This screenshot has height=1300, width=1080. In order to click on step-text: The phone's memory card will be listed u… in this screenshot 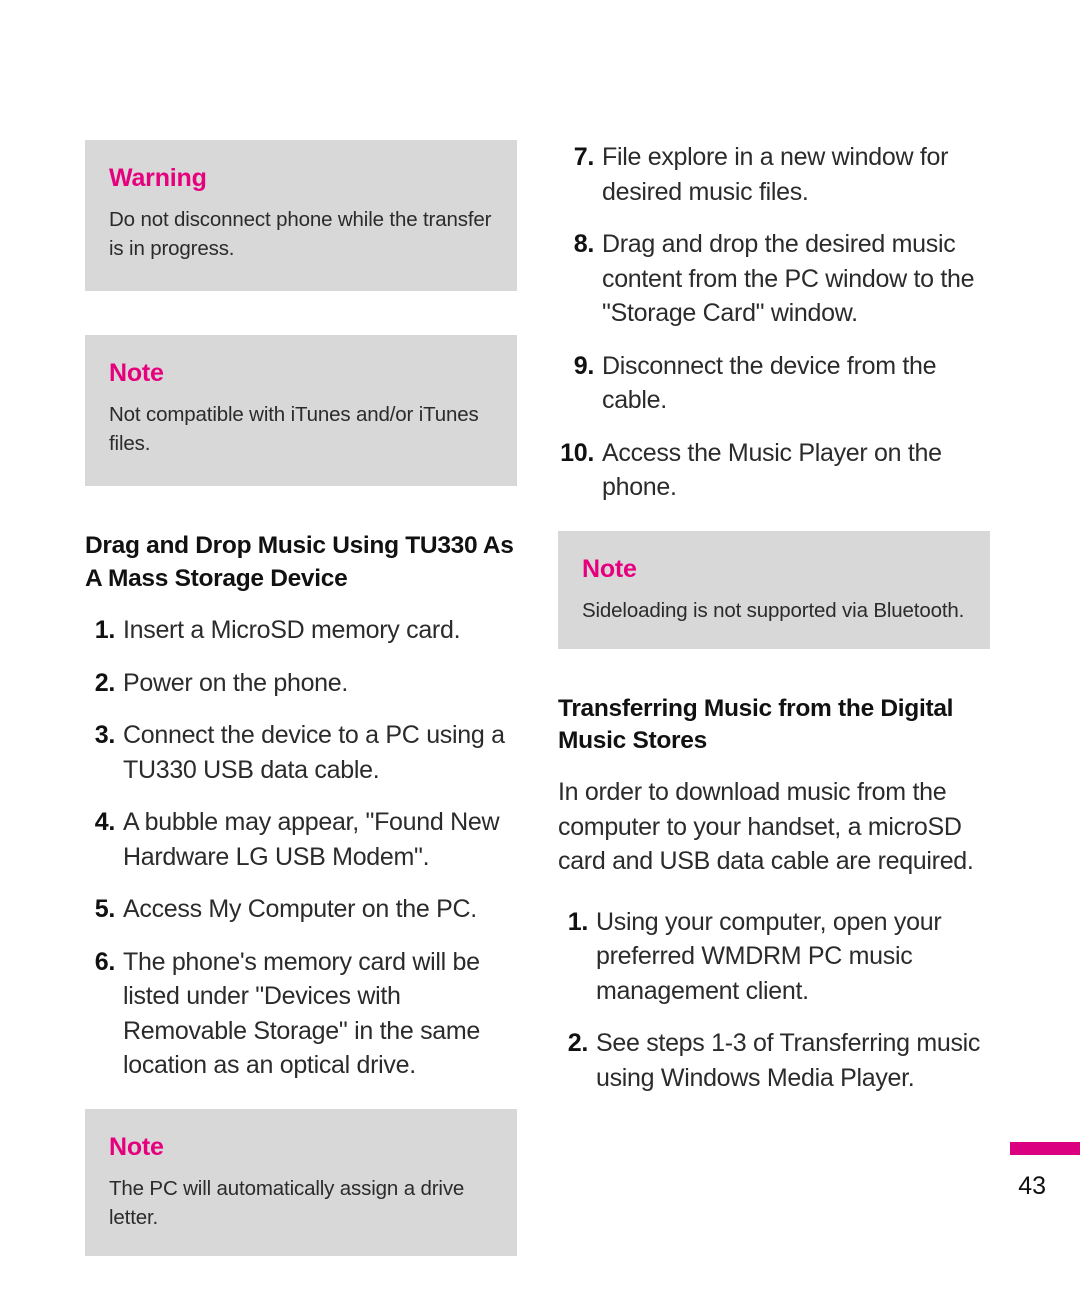, I will do `click(302, 1013)`.